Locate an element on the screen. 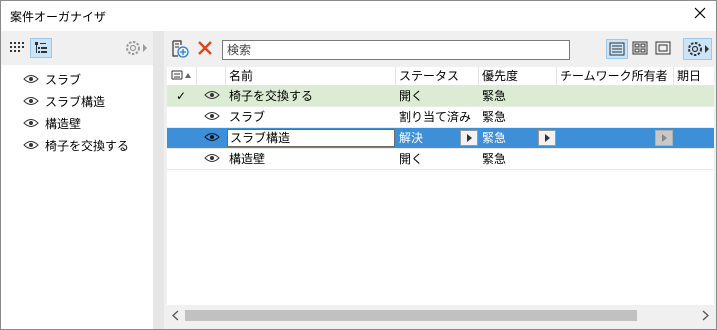  thumbnail-view-icon is located at coordinates (641, 49).